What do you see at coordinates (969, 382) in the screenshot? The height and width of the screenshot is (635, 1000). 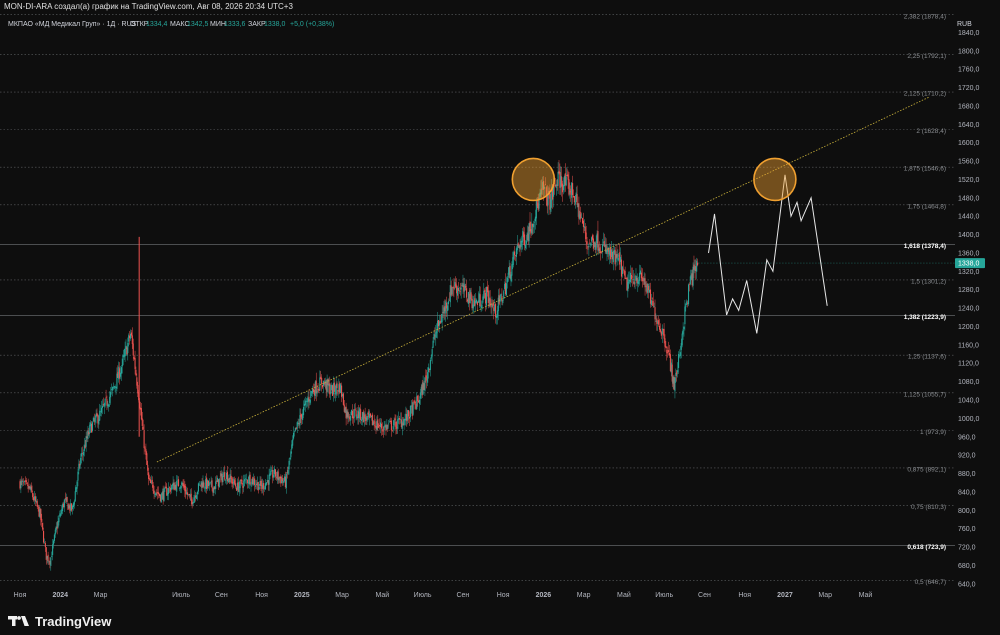 I see `price-axis-tick: 1080,0` at bounding box center [969, 382].